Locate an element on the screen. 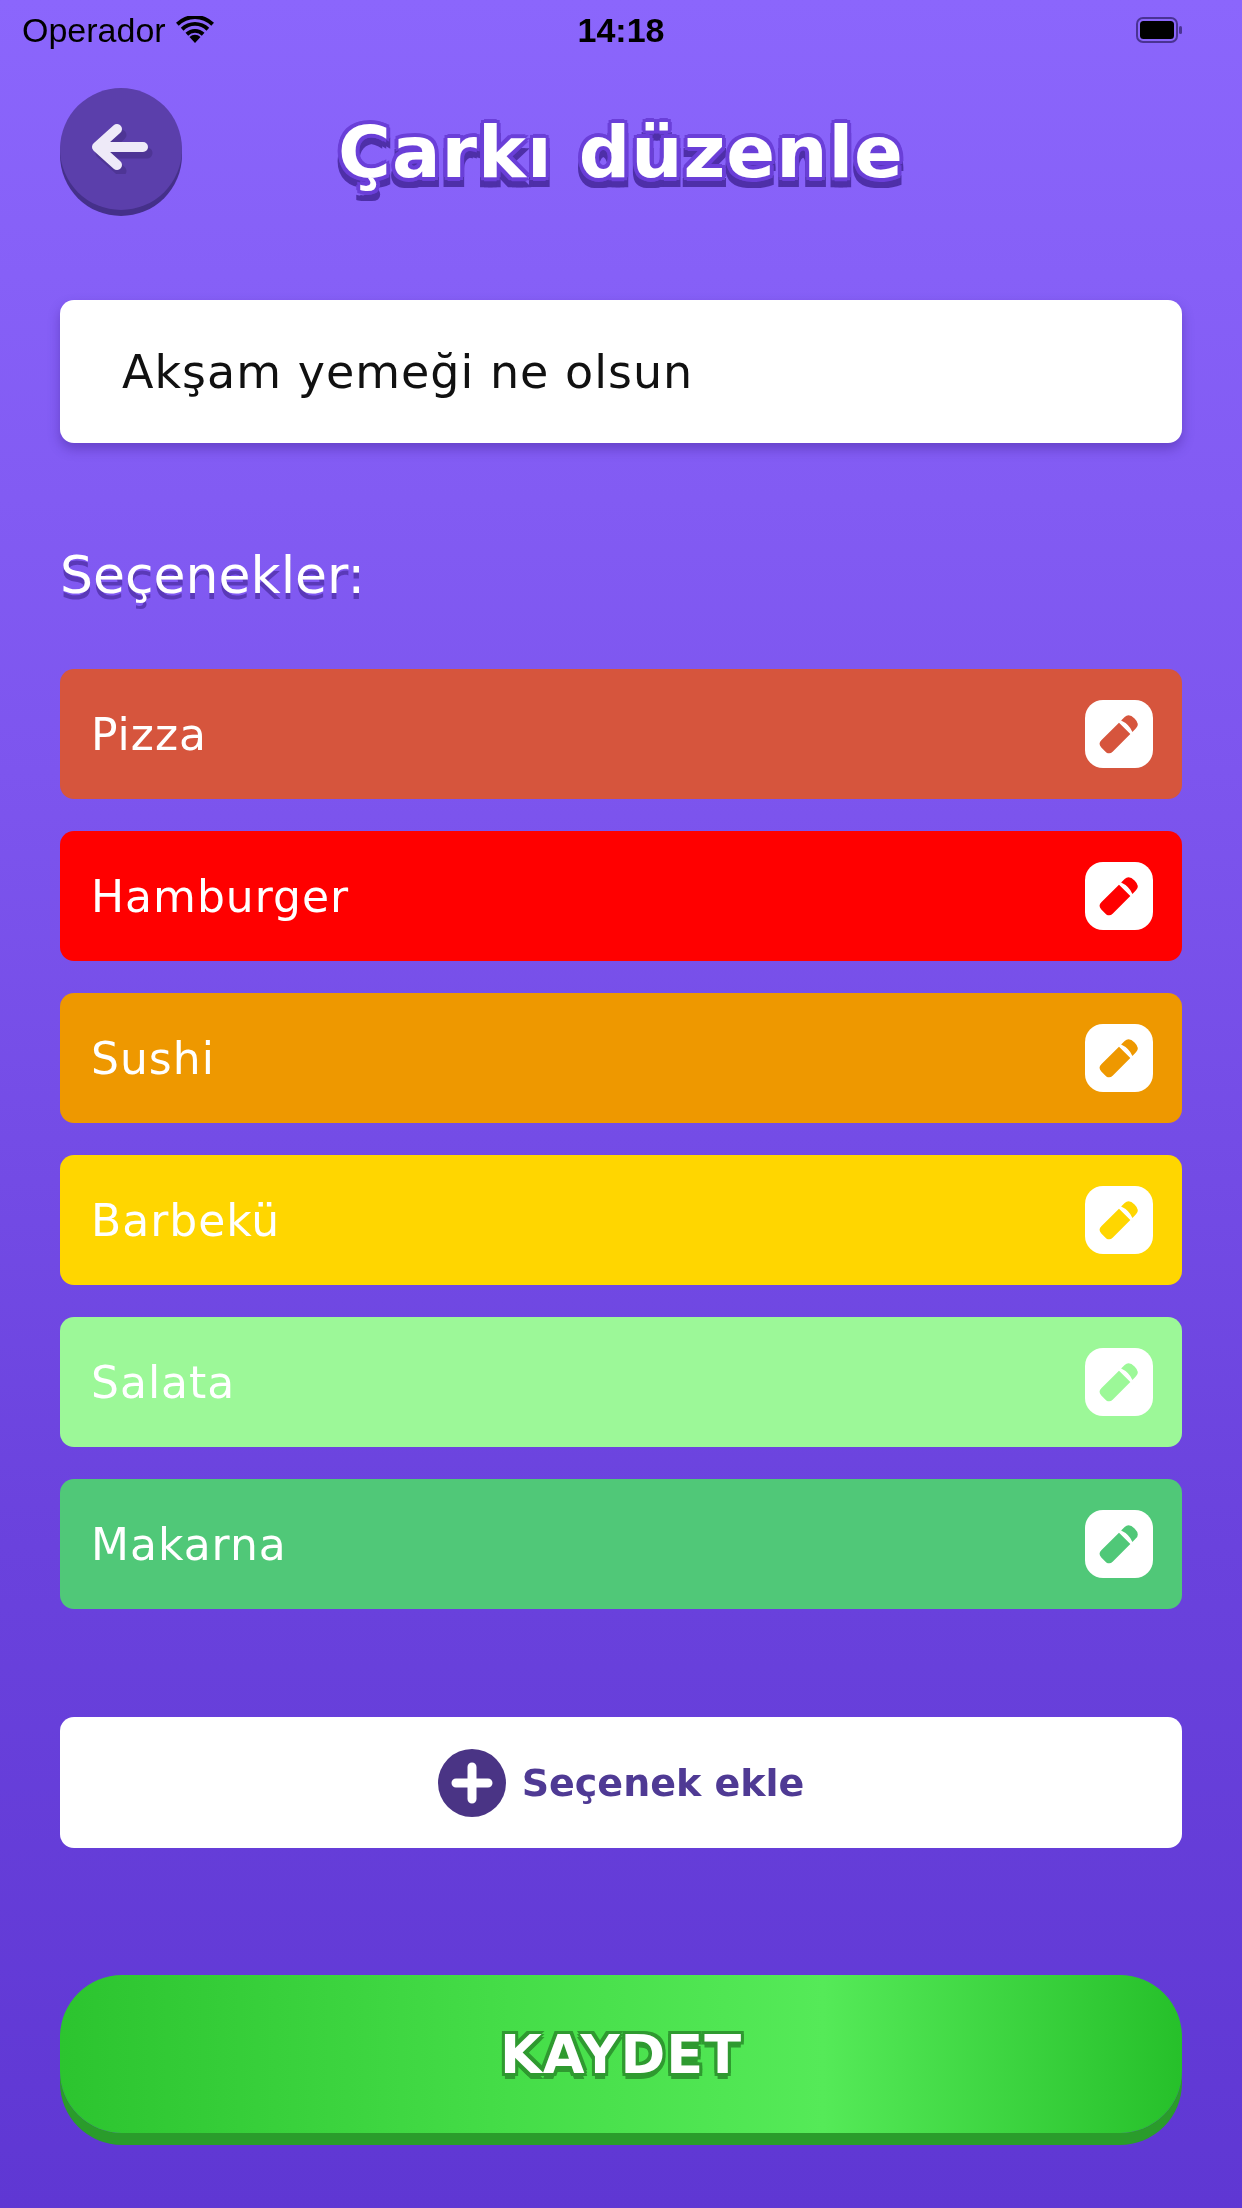  plus-icon is located at coordinates (471, 1782).